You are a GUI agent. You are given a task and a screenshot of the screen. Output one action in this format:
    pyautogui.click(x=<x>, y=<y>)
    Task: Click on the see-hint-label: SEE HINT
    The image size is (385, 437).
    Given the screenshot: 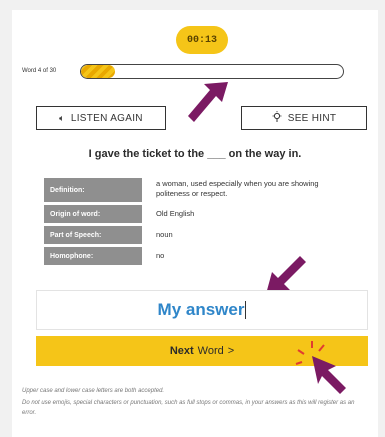 What is the action you would take?
    pyautogui.click(x=312, y=118)
    